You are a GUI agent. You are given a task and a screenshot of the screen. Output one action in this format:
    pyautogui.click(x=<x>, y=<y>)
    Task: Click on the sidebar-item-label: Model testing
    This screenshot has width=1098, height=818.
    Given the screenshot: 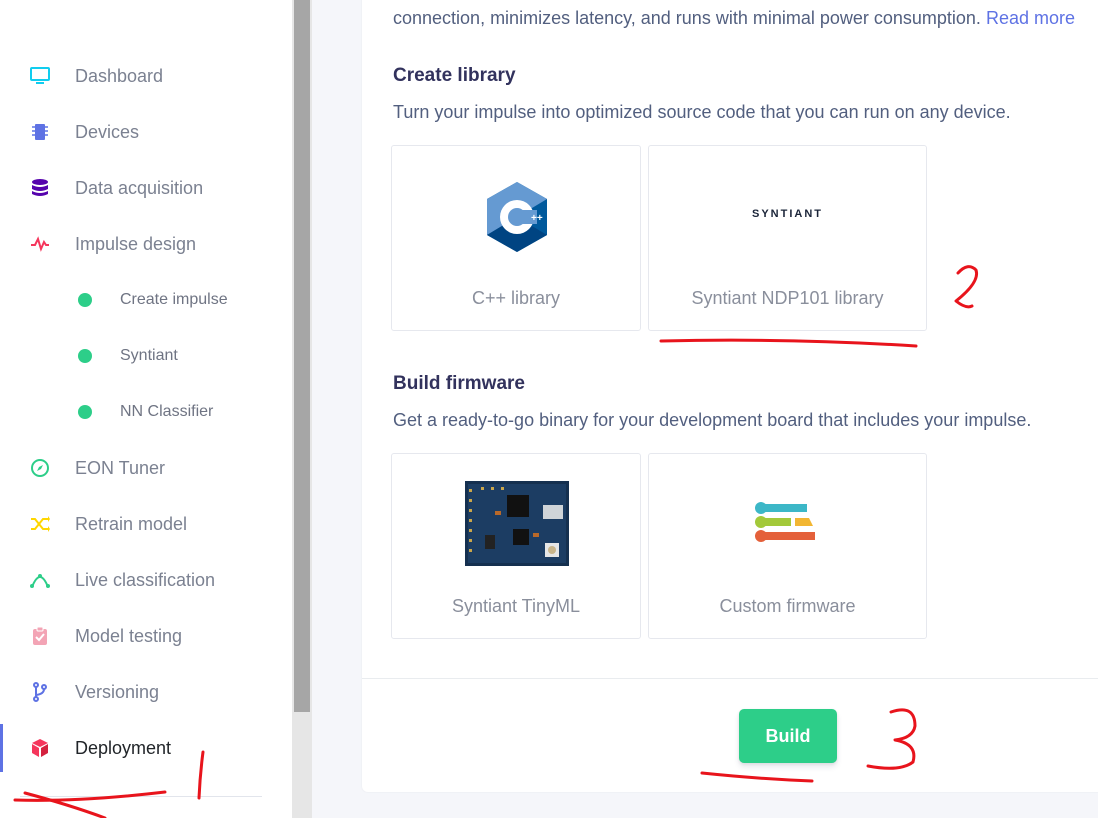 What is the action you would take?
    pyautogui.click(x=129, y=635)
    